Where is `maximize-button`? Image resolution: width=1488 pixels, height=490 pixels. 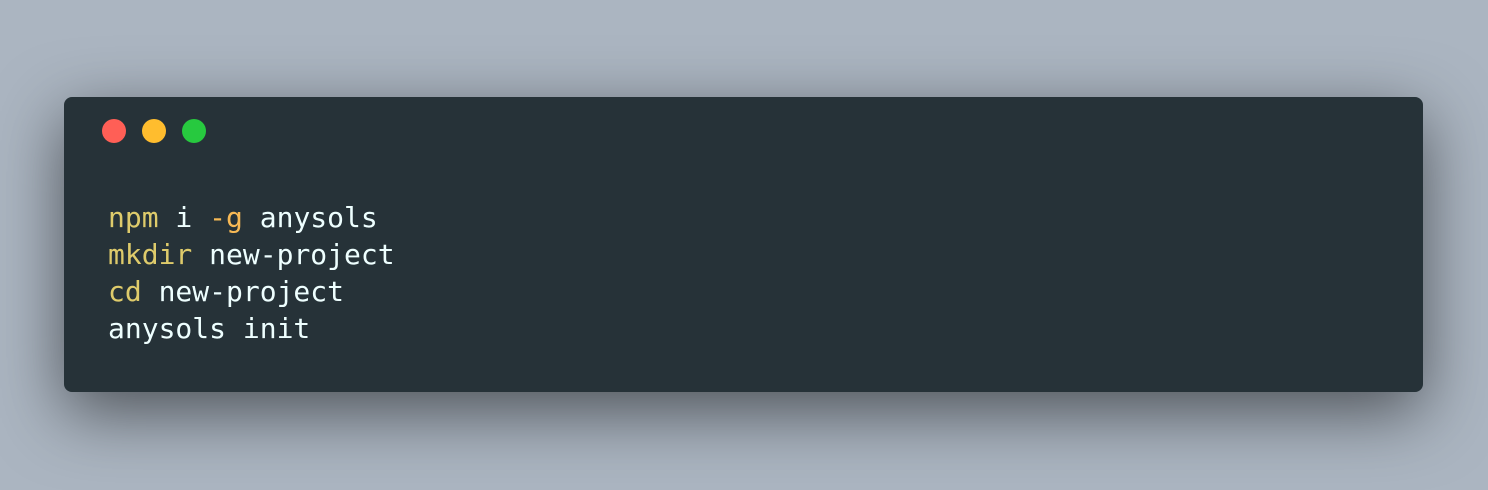
maximize-button is located at coordinates (194, 131).